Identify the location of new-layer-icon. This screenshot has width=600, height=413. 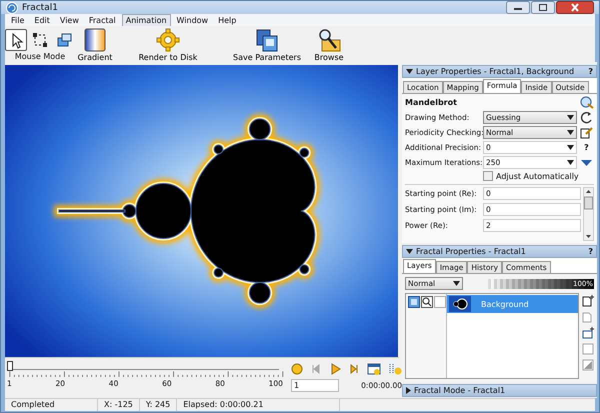
(588, 301).